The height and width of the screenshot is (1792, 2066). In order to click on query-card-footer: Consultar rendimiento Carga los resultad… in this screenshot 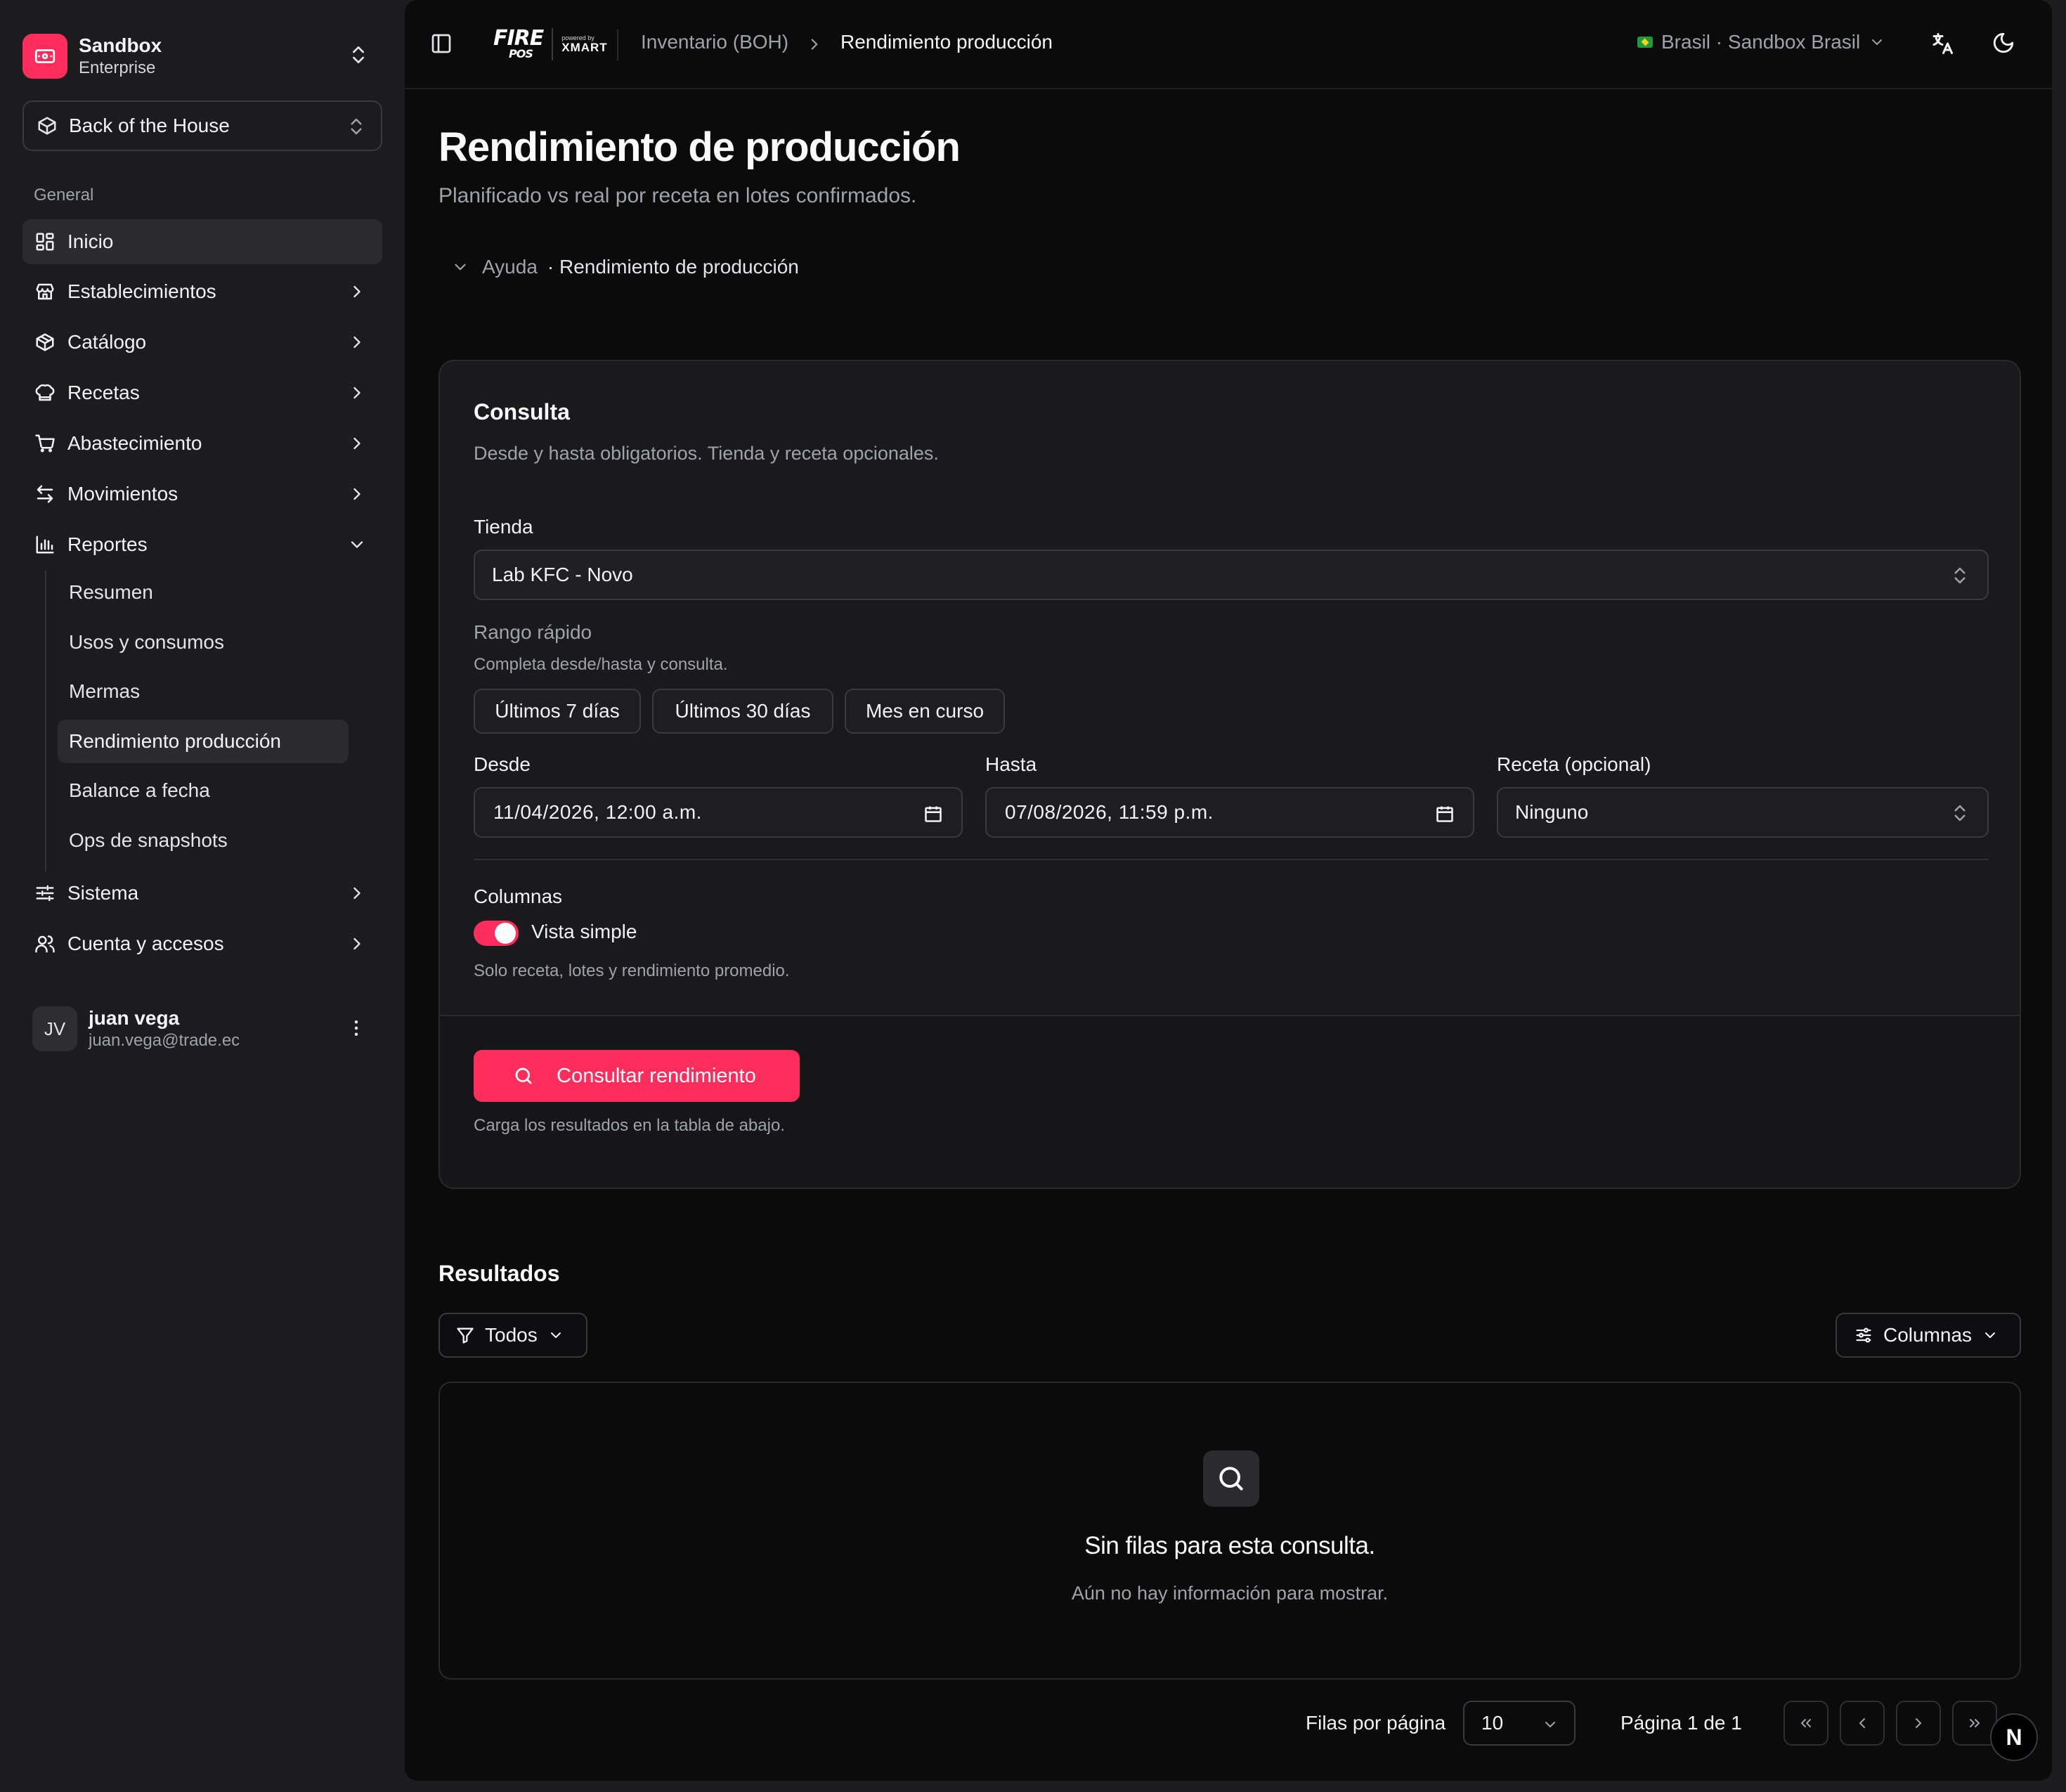, I will do `click(1230, 1101)`.